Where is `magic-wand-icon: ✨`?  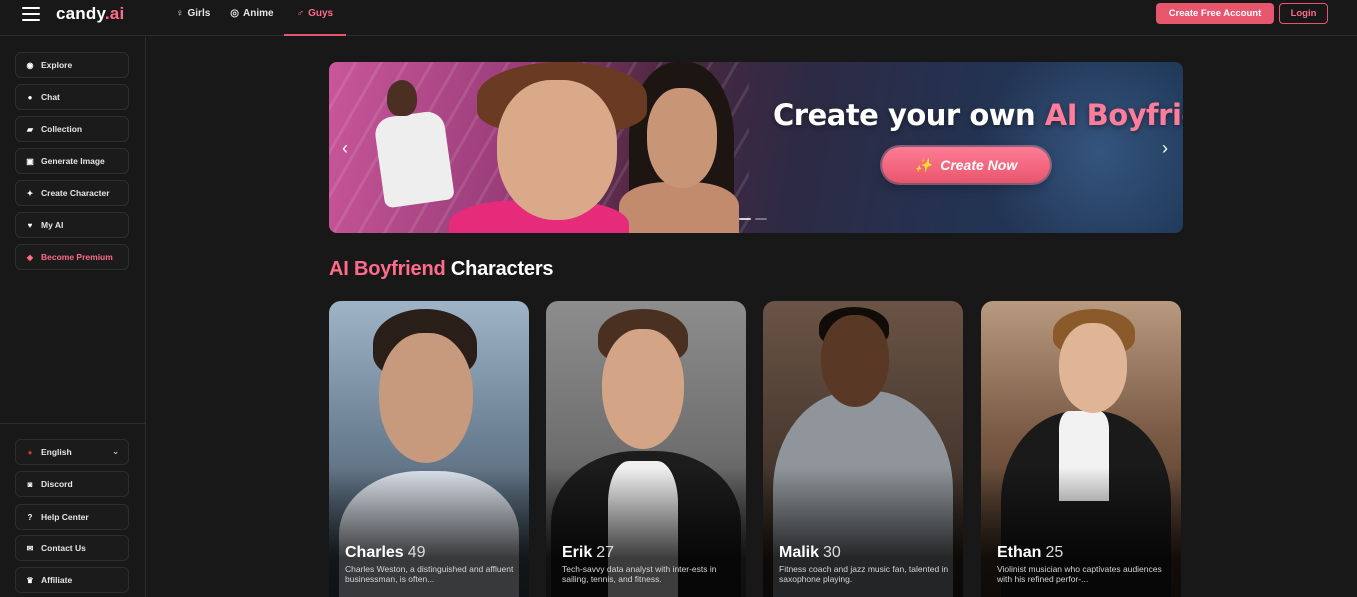 magic-wand-icon: ✨ is located at coordinates (923, 164).